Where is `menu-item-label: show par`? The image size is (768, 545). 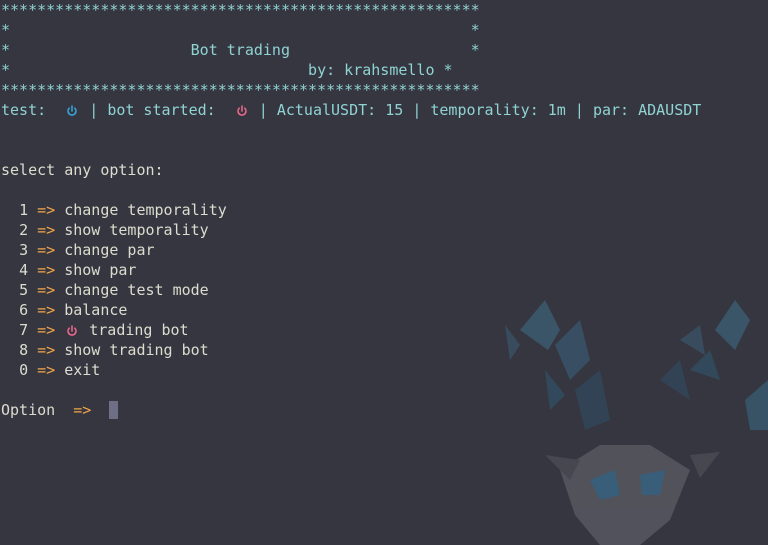
menu-item-label: show par is located at coordinates (100, 270).